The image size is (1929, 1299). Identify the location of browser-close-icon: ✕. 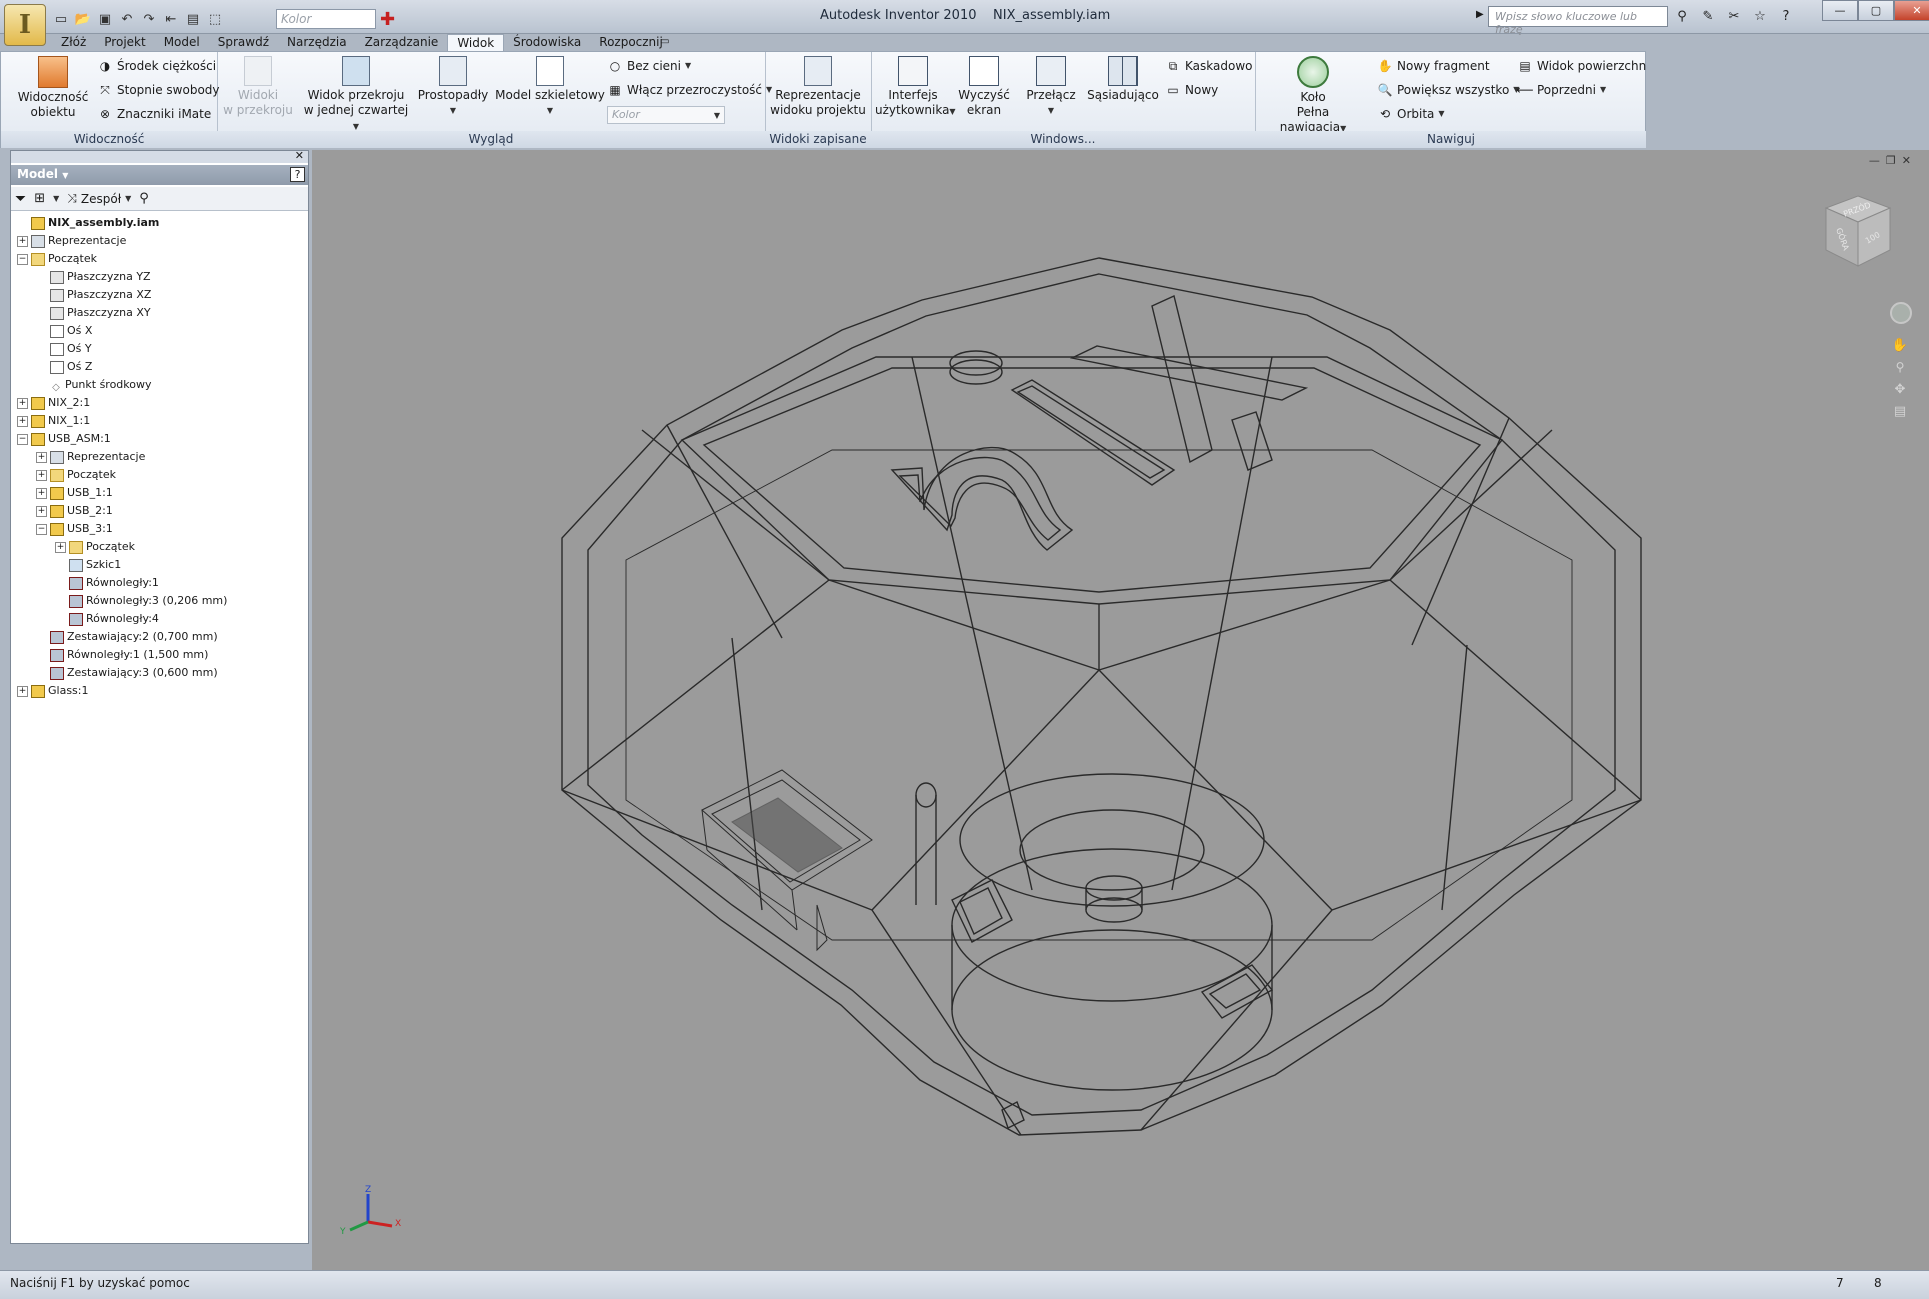
(299, 155).